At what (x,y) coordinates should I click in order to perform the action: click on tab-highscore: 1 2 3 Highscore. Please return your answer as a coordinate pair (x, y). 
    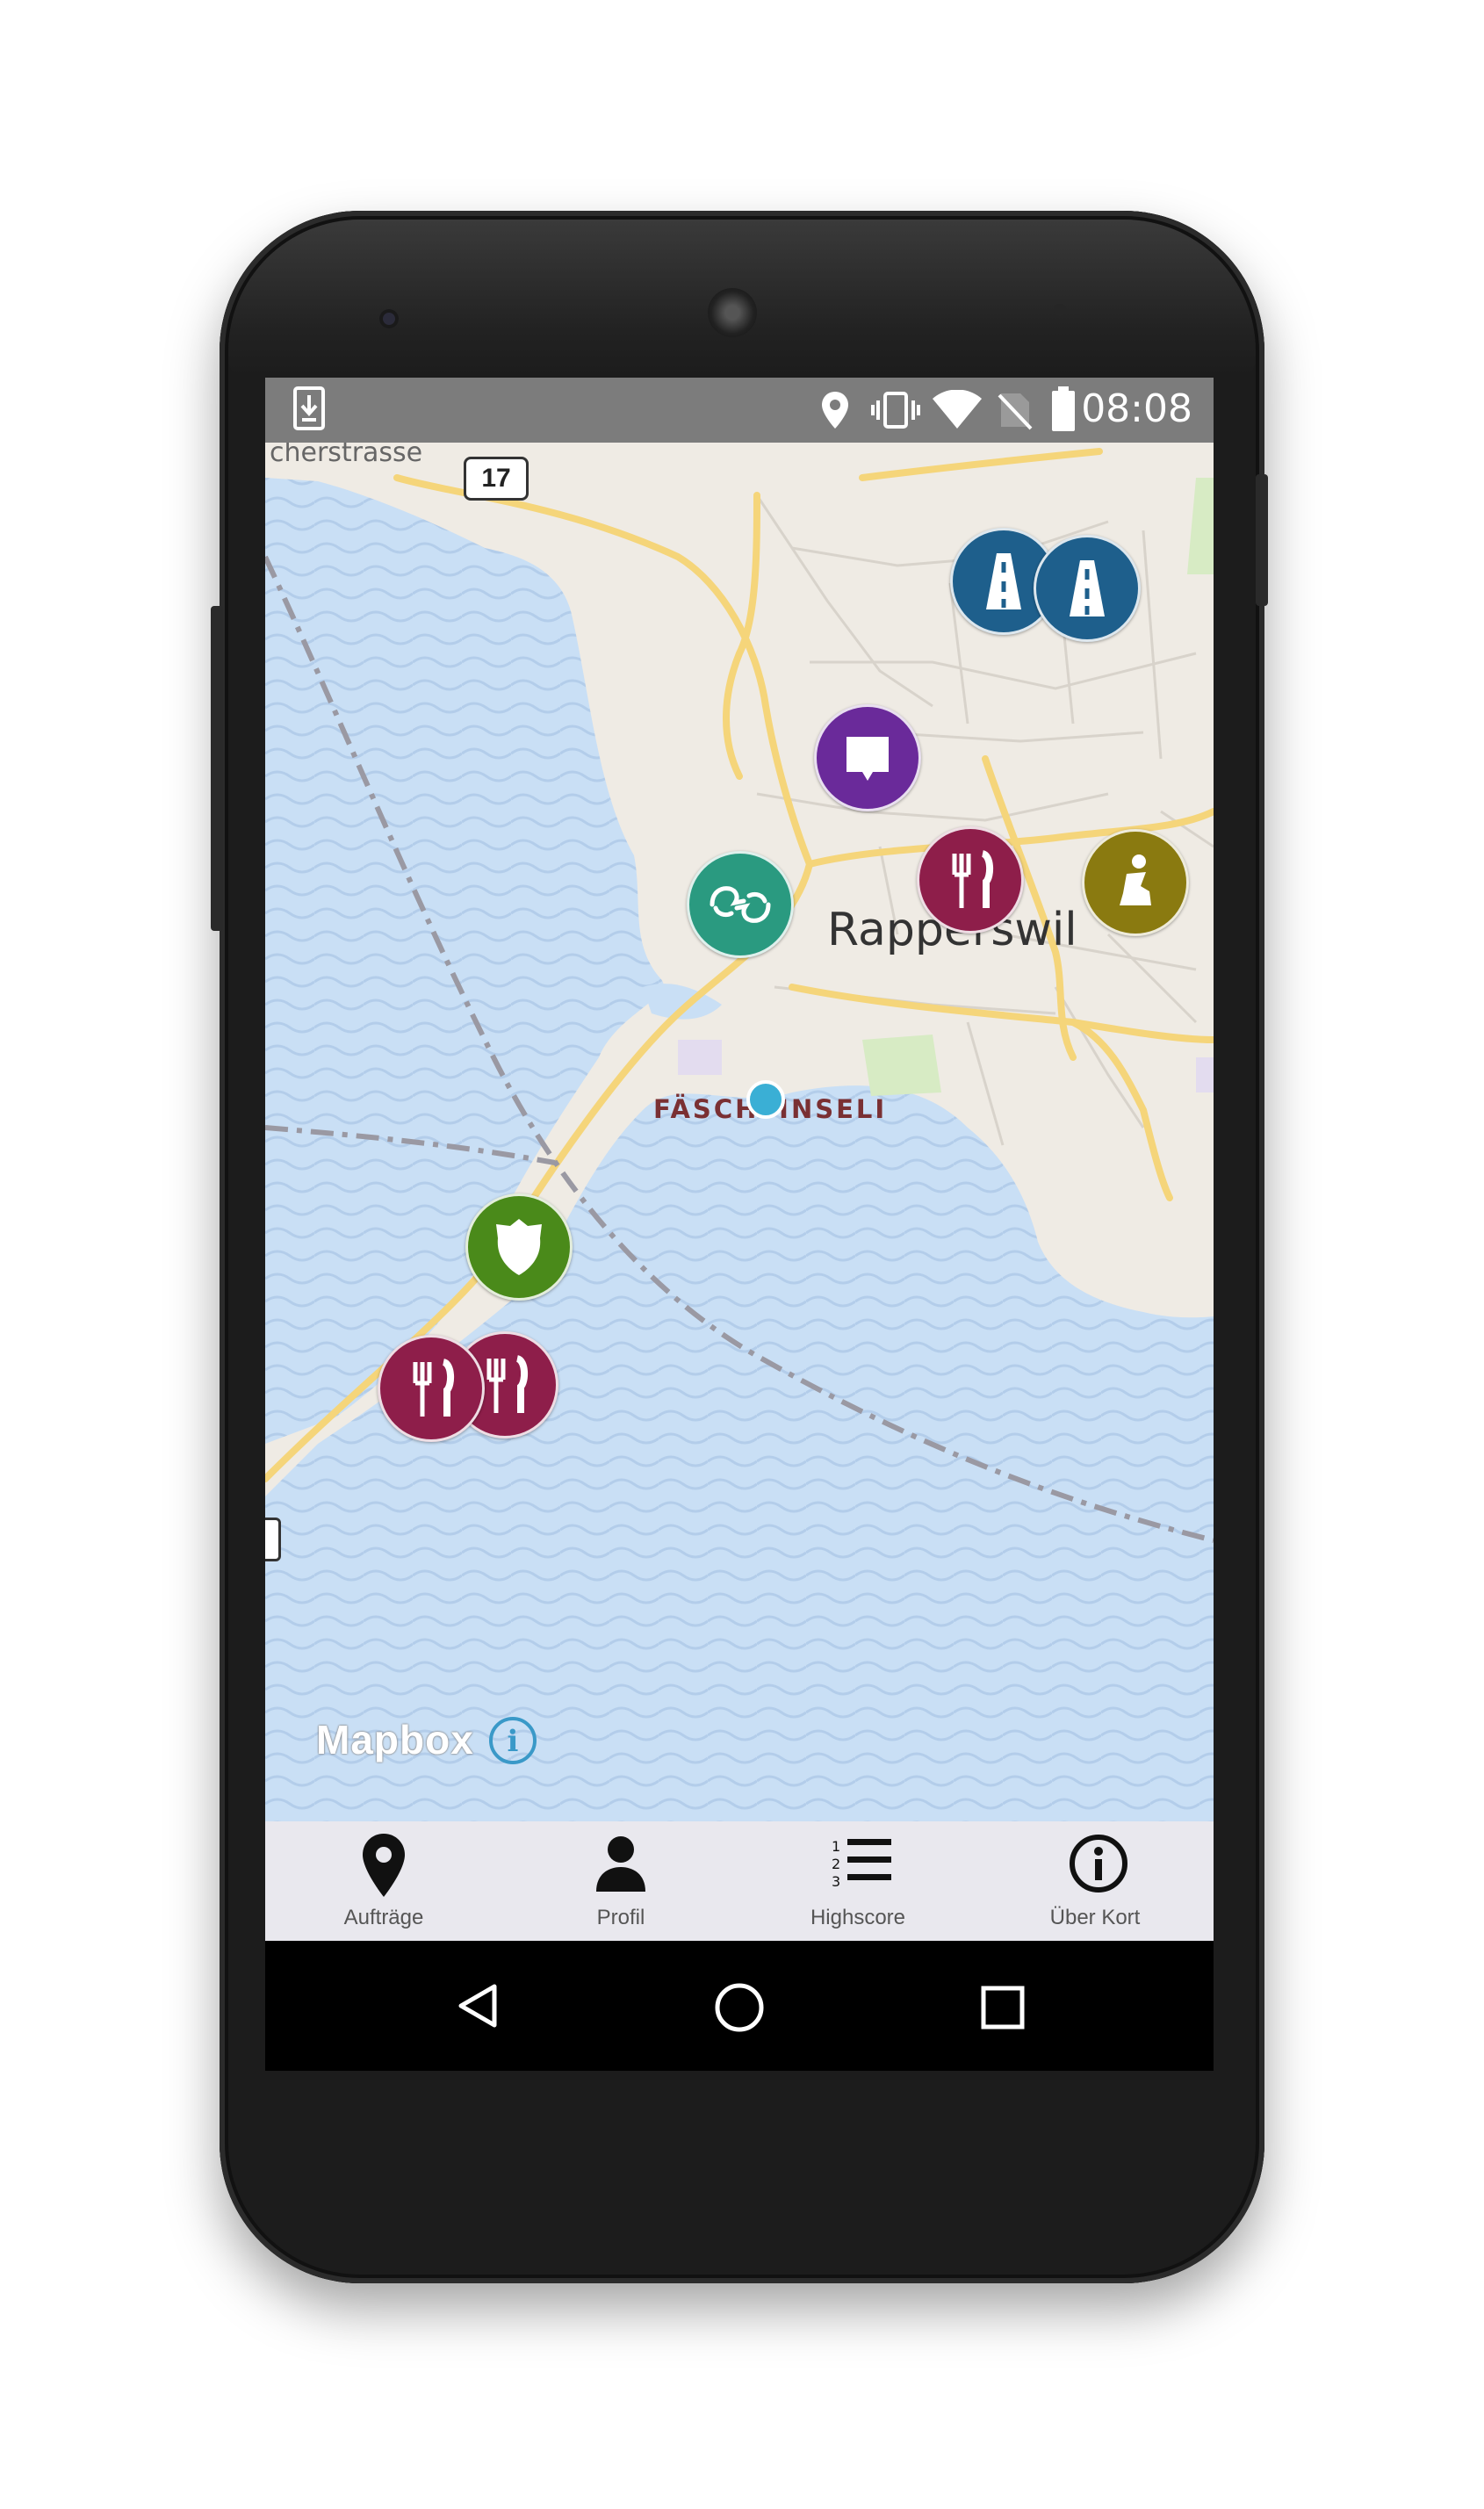
    Looking at the image, I should click on (857, 1881).